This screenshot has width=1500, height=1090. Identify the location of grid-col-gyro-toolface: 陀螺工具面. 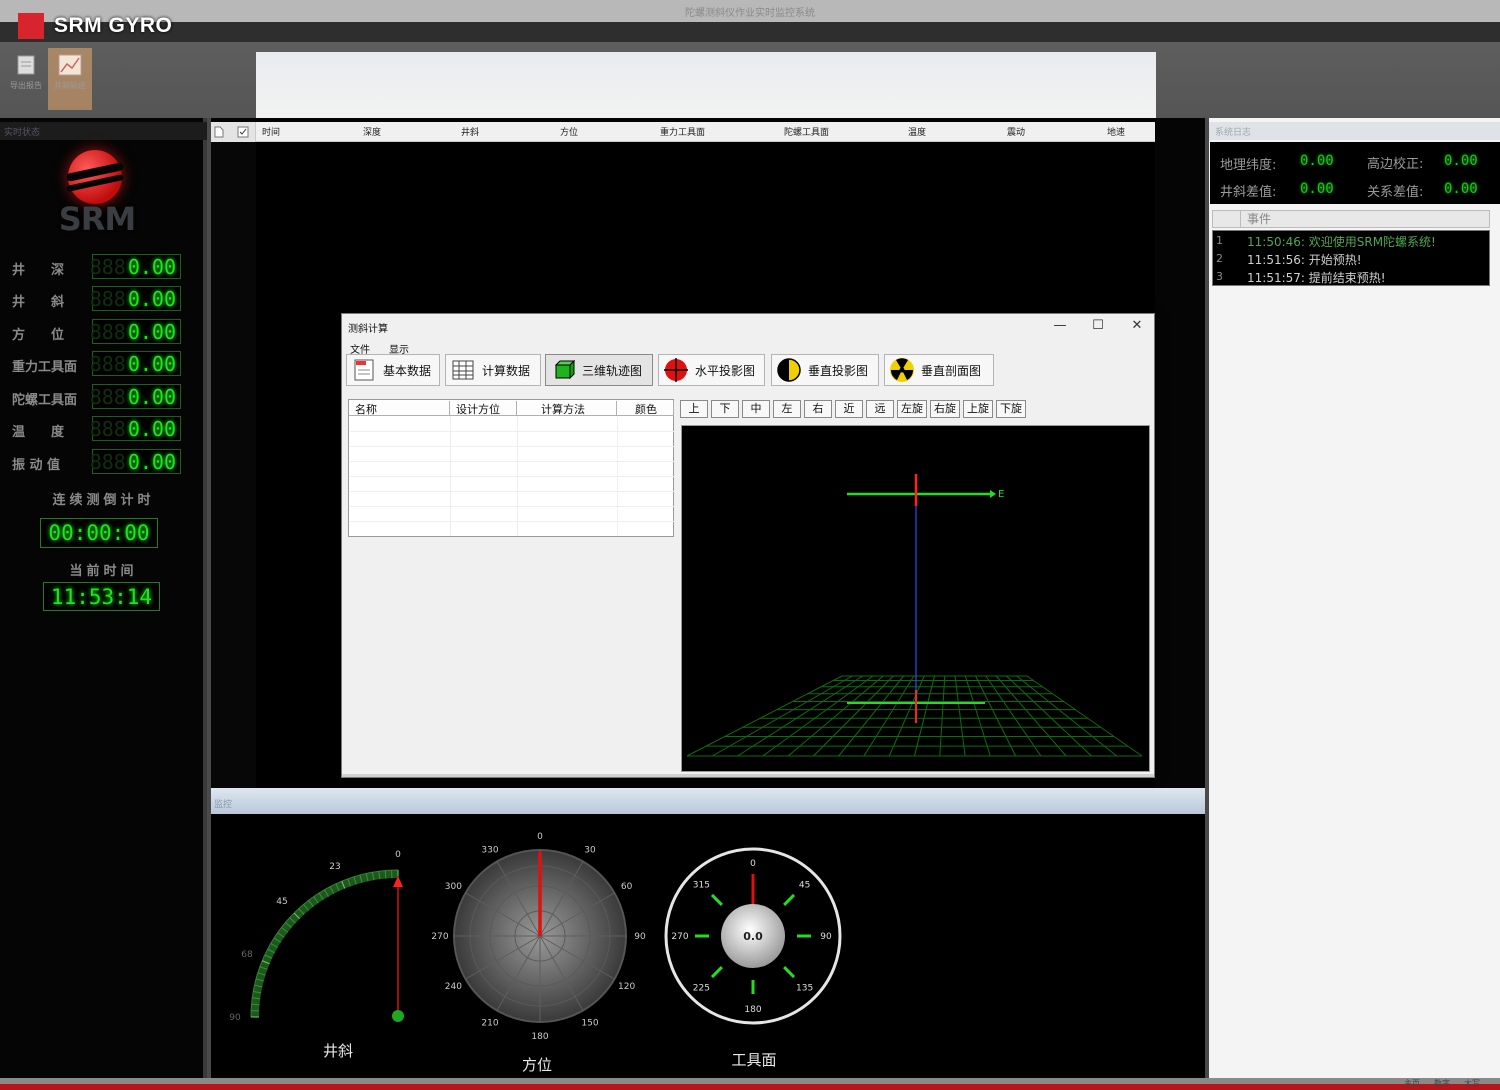
(806, 131).